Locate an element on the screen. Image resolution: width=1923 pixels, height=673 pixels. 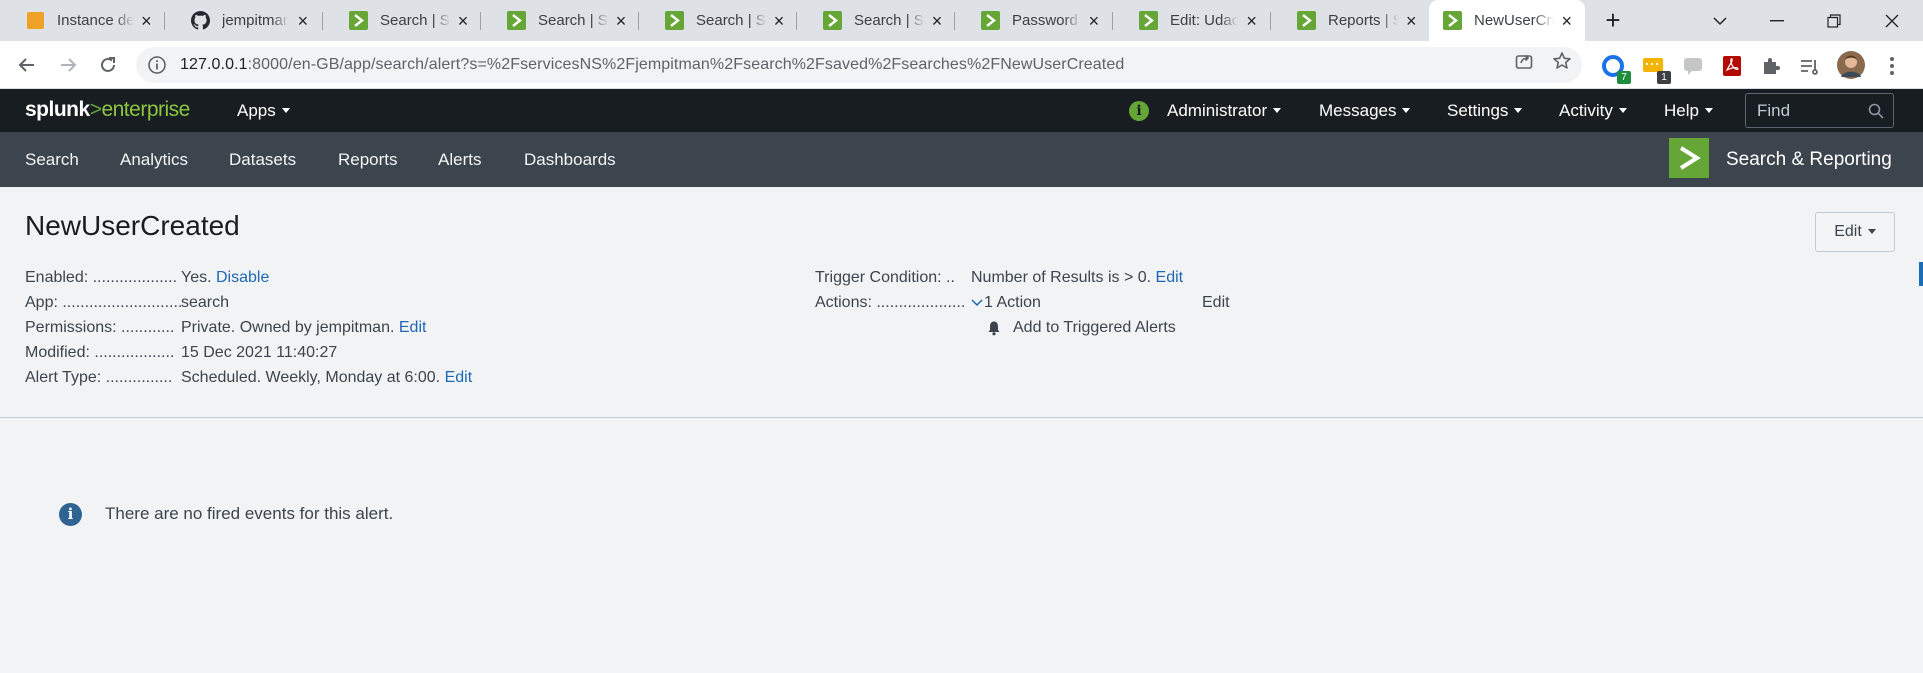
forward-button is located at coordinates (68, 65).